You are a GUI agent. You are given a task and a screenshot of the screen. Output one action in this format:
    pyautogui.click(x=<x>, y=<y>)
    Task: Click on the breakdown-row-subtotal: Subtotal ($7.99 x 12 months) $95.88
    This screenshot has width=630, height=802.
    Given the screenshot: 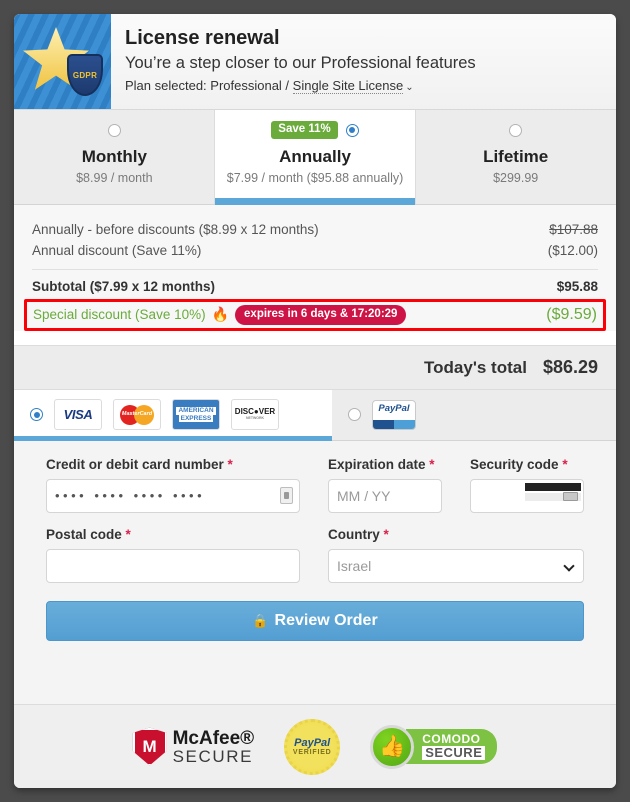 What is the action you would take?
    pyautogui.click(x=315, y=286)
    